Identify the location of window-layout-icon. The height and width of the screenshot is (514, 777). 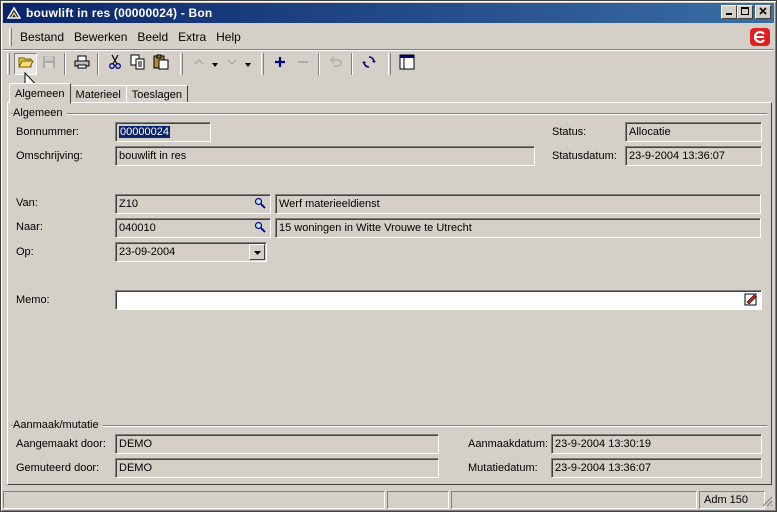
(407, 63).